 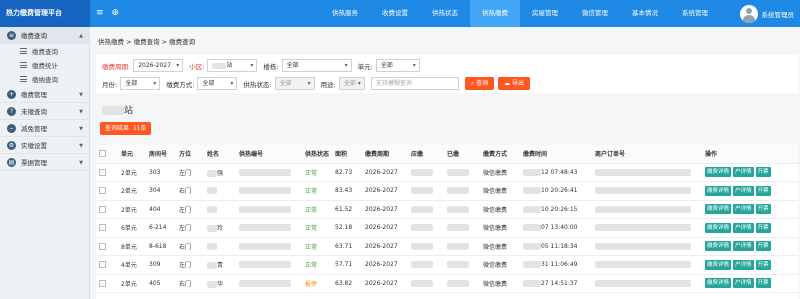 I want to click on query-button: ⌕ 查询, so click(x=479, y=83).